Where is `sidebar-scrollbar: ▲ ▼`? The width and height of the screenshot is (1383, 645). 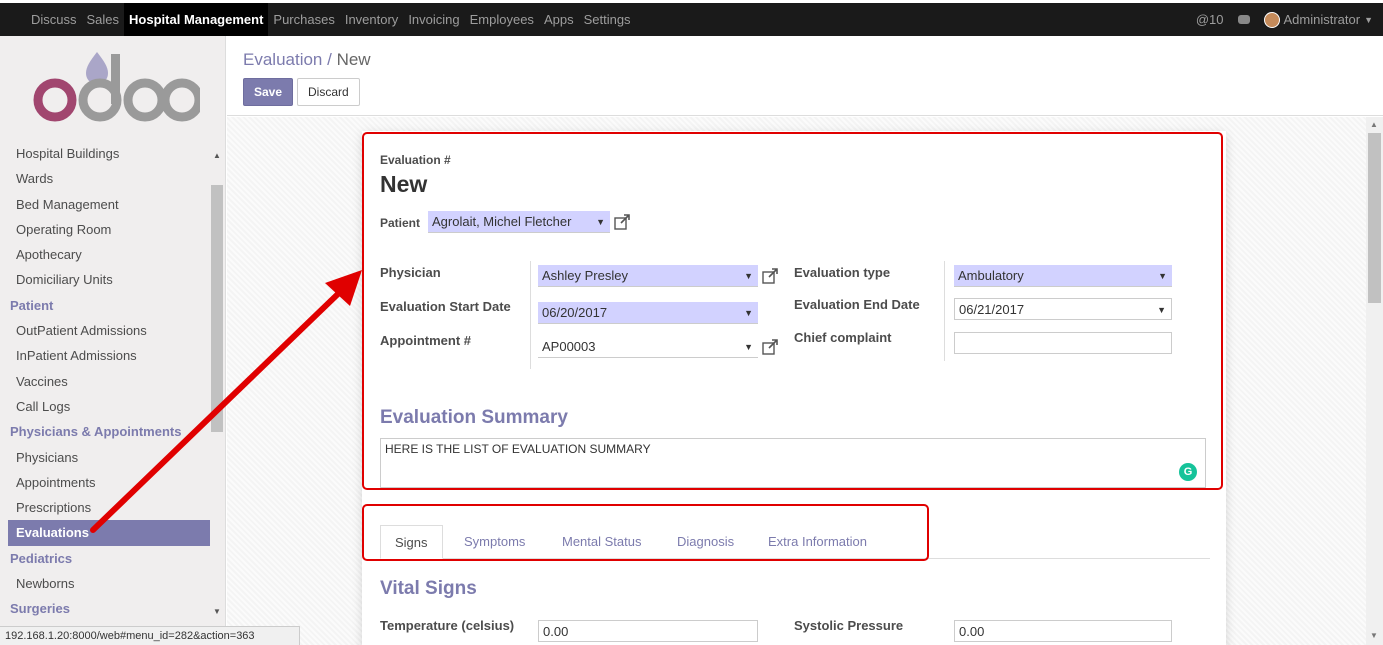 sidebar-scrollbar: ▲ ▼ is located at coordinates (217, 378).